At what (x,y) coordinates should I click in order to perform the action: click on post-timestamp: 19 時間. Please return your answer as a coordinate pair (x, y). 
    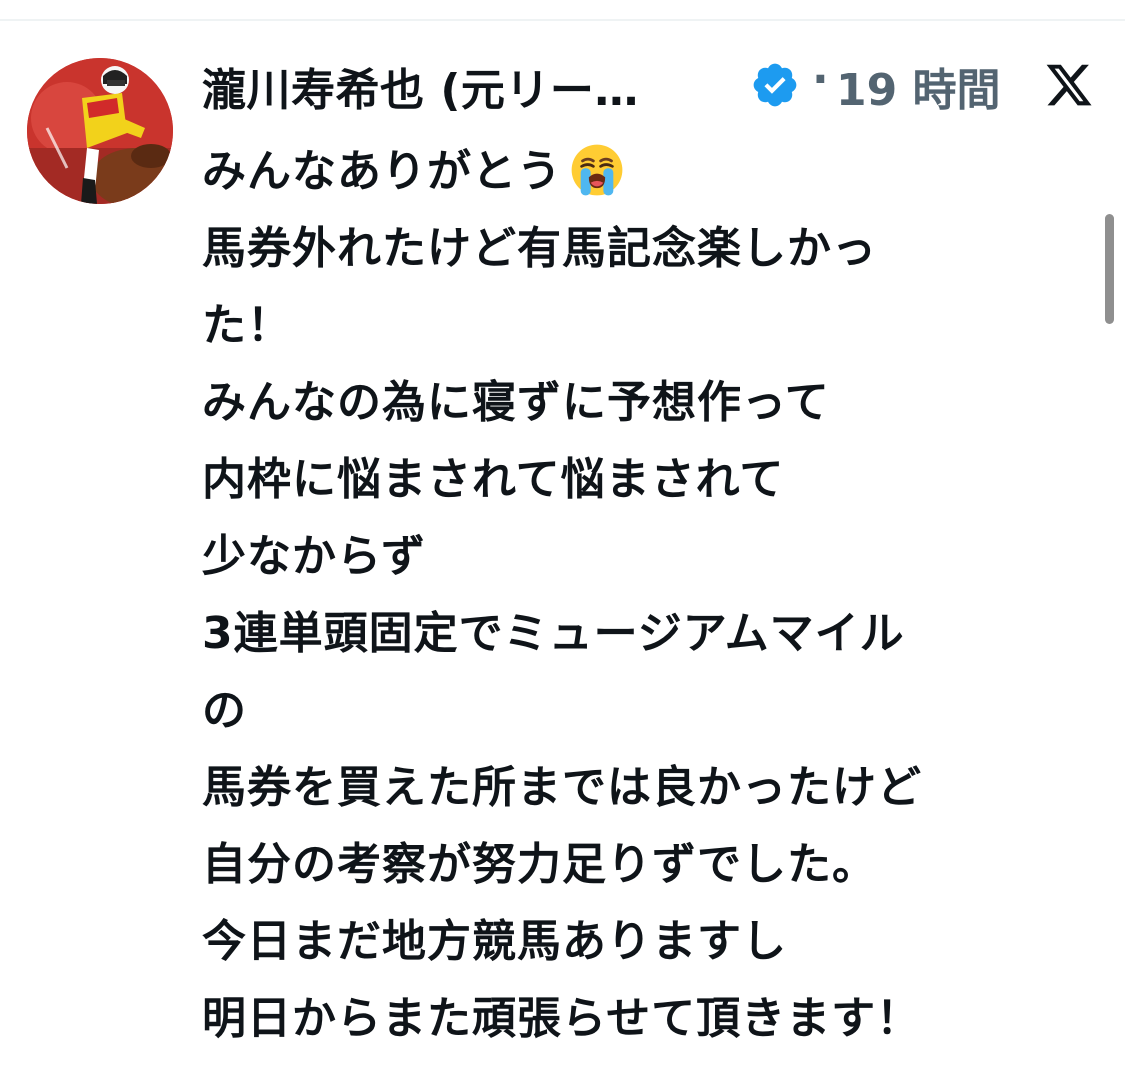
    Looking at the image, I should click on (918, 86).